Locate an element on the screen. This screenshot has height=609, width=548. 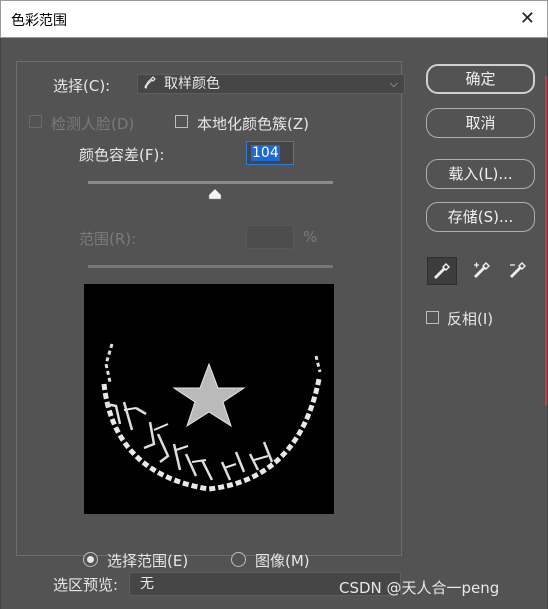
eyedropper-tool is located at coordinates (442, 271).